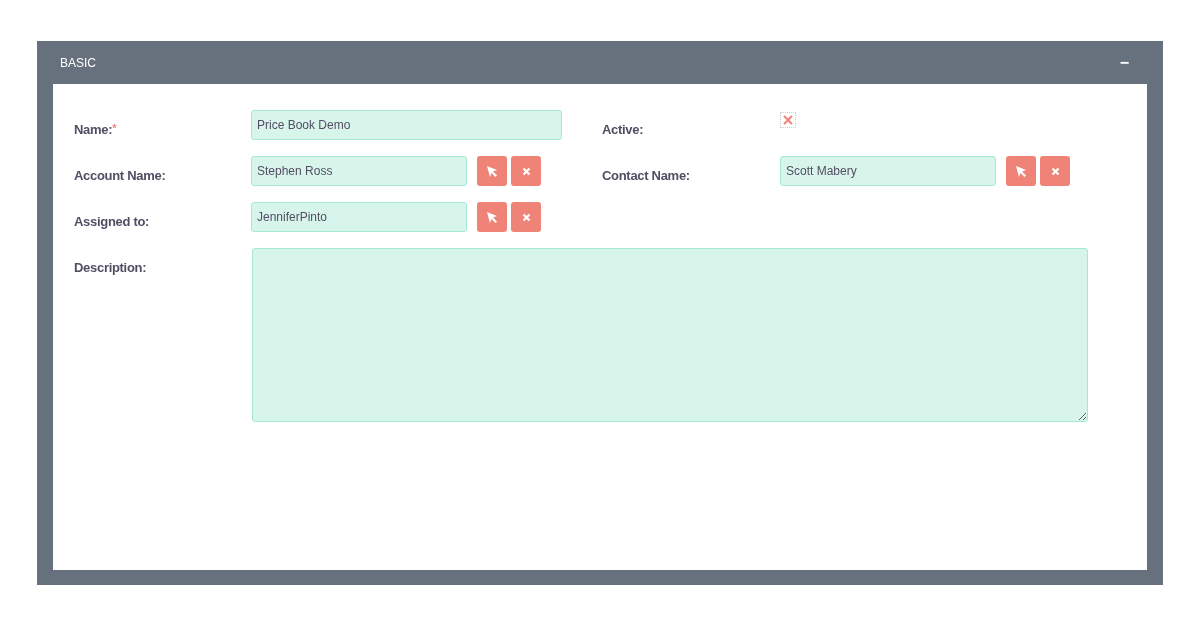 Image resolution: width=1200 pixels, height=630 pixels. I want to click on panel-title: BASIC, so click(78, 62).